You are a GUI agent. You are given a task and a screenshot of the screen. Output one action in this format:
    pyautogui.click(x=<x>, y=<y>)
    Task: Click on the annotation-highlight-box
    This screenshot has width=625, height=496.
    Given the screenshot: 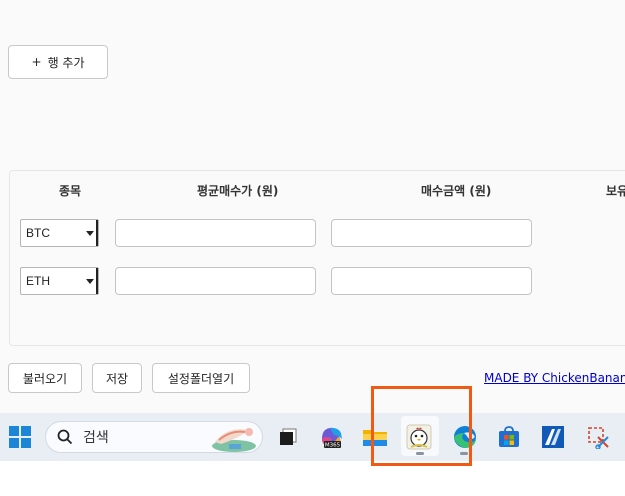 What is the action you would take?
    pyautogui.click(x=421, y=426)
    